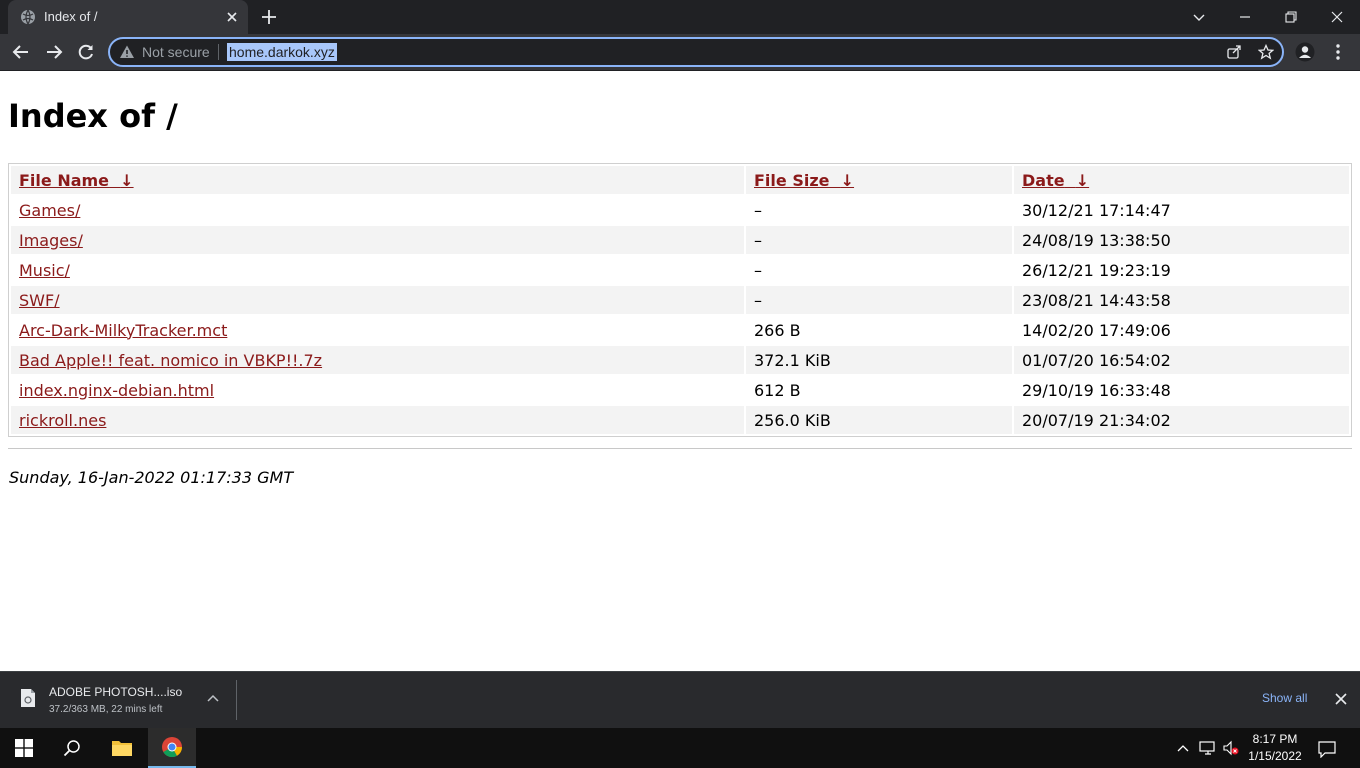 This screenshot has width=1360, height=768. Describe the element at coordinates (232, 17) in the screenshot. I see `close-tab-icon` at that location.